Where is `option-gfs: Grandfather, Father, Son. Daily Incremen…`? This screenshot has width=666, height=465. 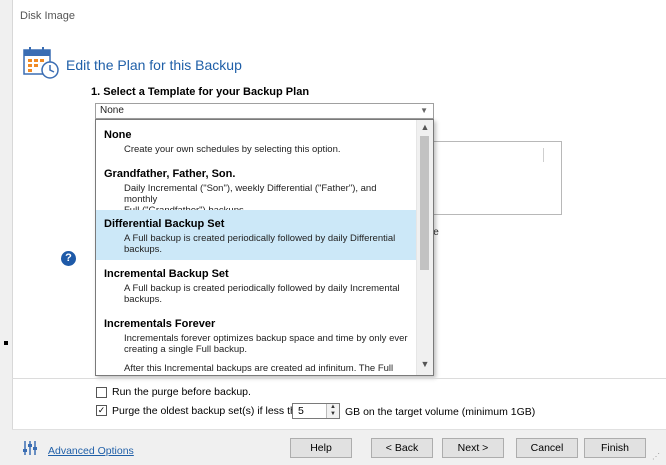
option-gfs: Grandfather, Father, Son. Daily Incremen… is located at coordinates (256, 189).